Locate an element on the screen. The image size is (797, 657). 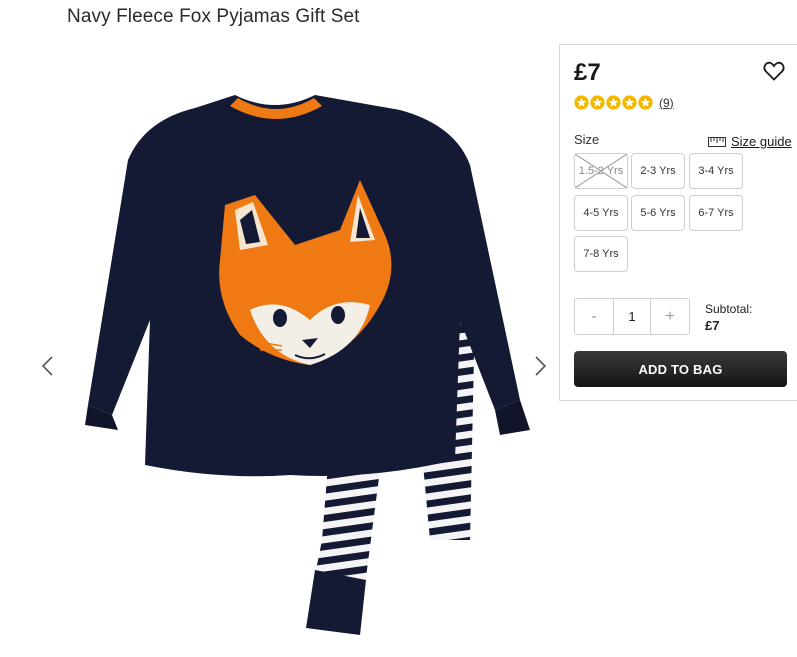
chevron-right-icon is located at coordinates (541, 366).